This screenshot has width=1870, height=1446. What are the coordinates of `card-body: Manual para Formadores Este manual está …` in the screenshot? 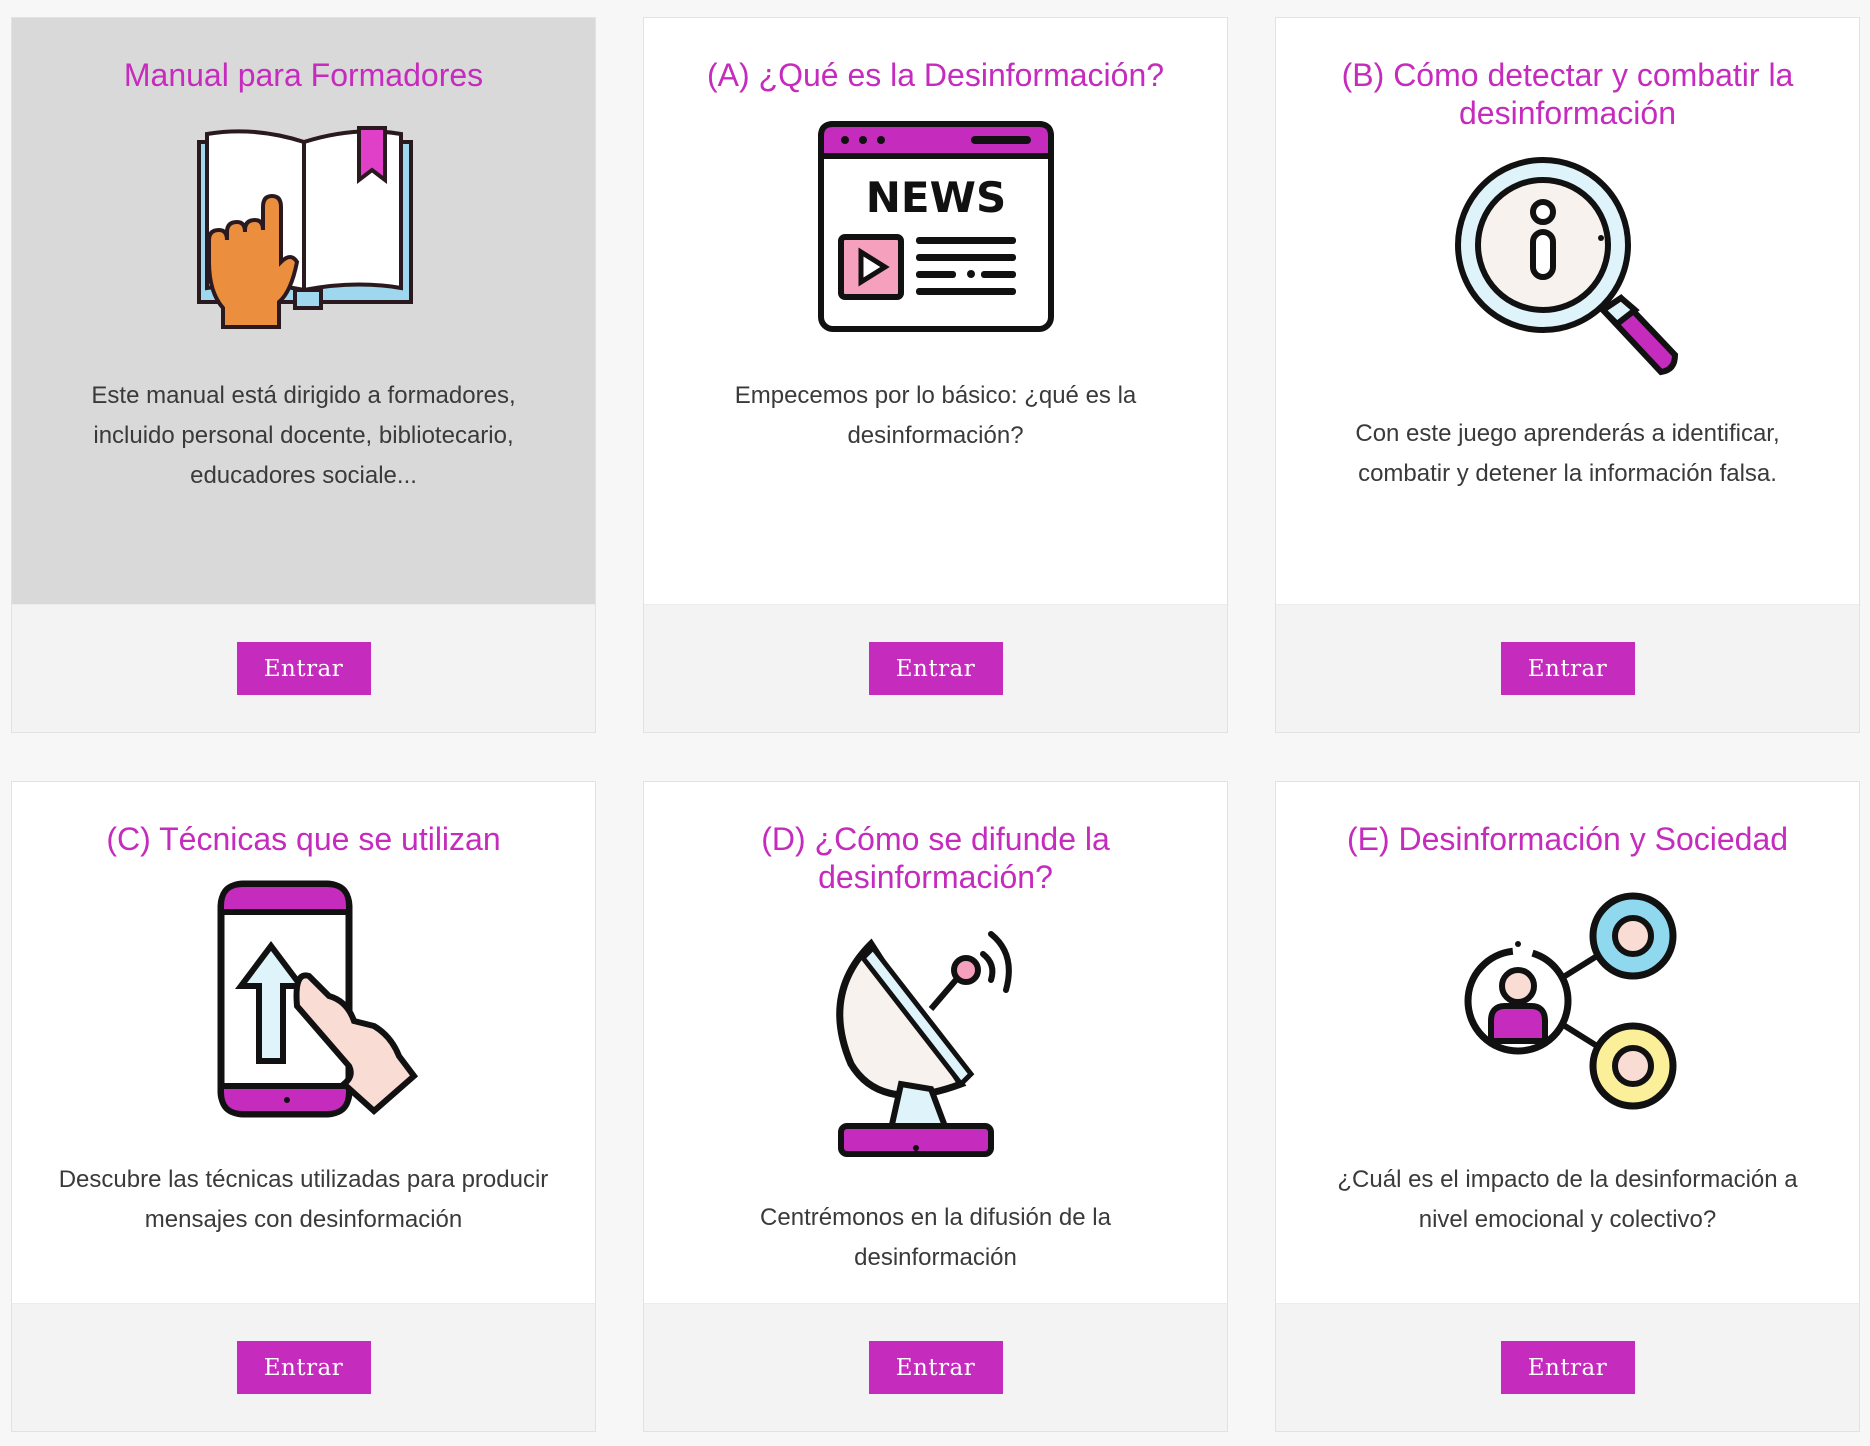 It's located at (303, 311).